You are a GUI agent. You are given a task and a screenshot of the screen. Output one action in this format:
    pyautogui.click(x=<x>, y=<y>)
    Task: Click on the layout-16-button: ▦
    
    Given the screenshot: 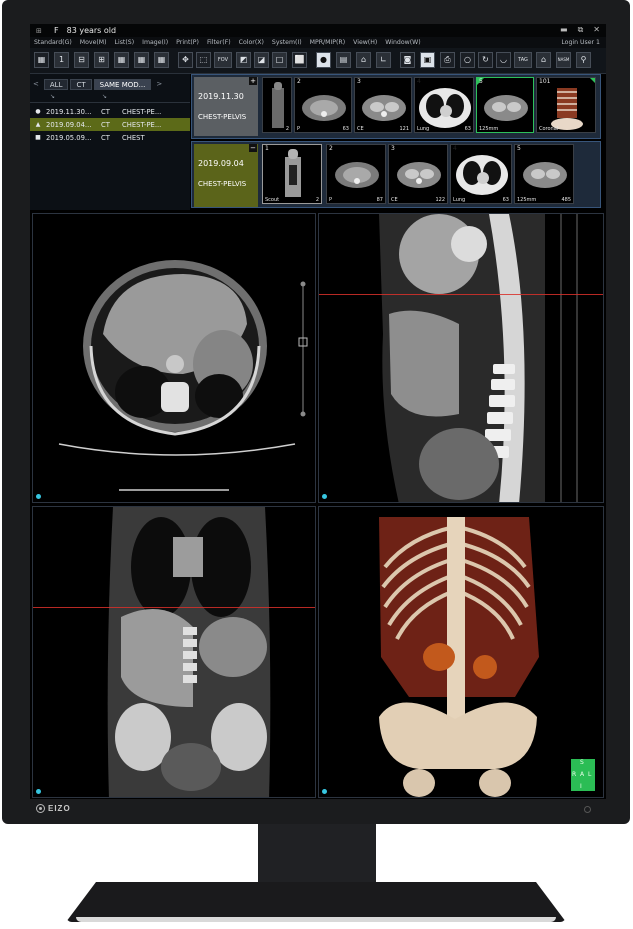 What is the action you would take?
    pyautogui.click(x=161, y=60)
    